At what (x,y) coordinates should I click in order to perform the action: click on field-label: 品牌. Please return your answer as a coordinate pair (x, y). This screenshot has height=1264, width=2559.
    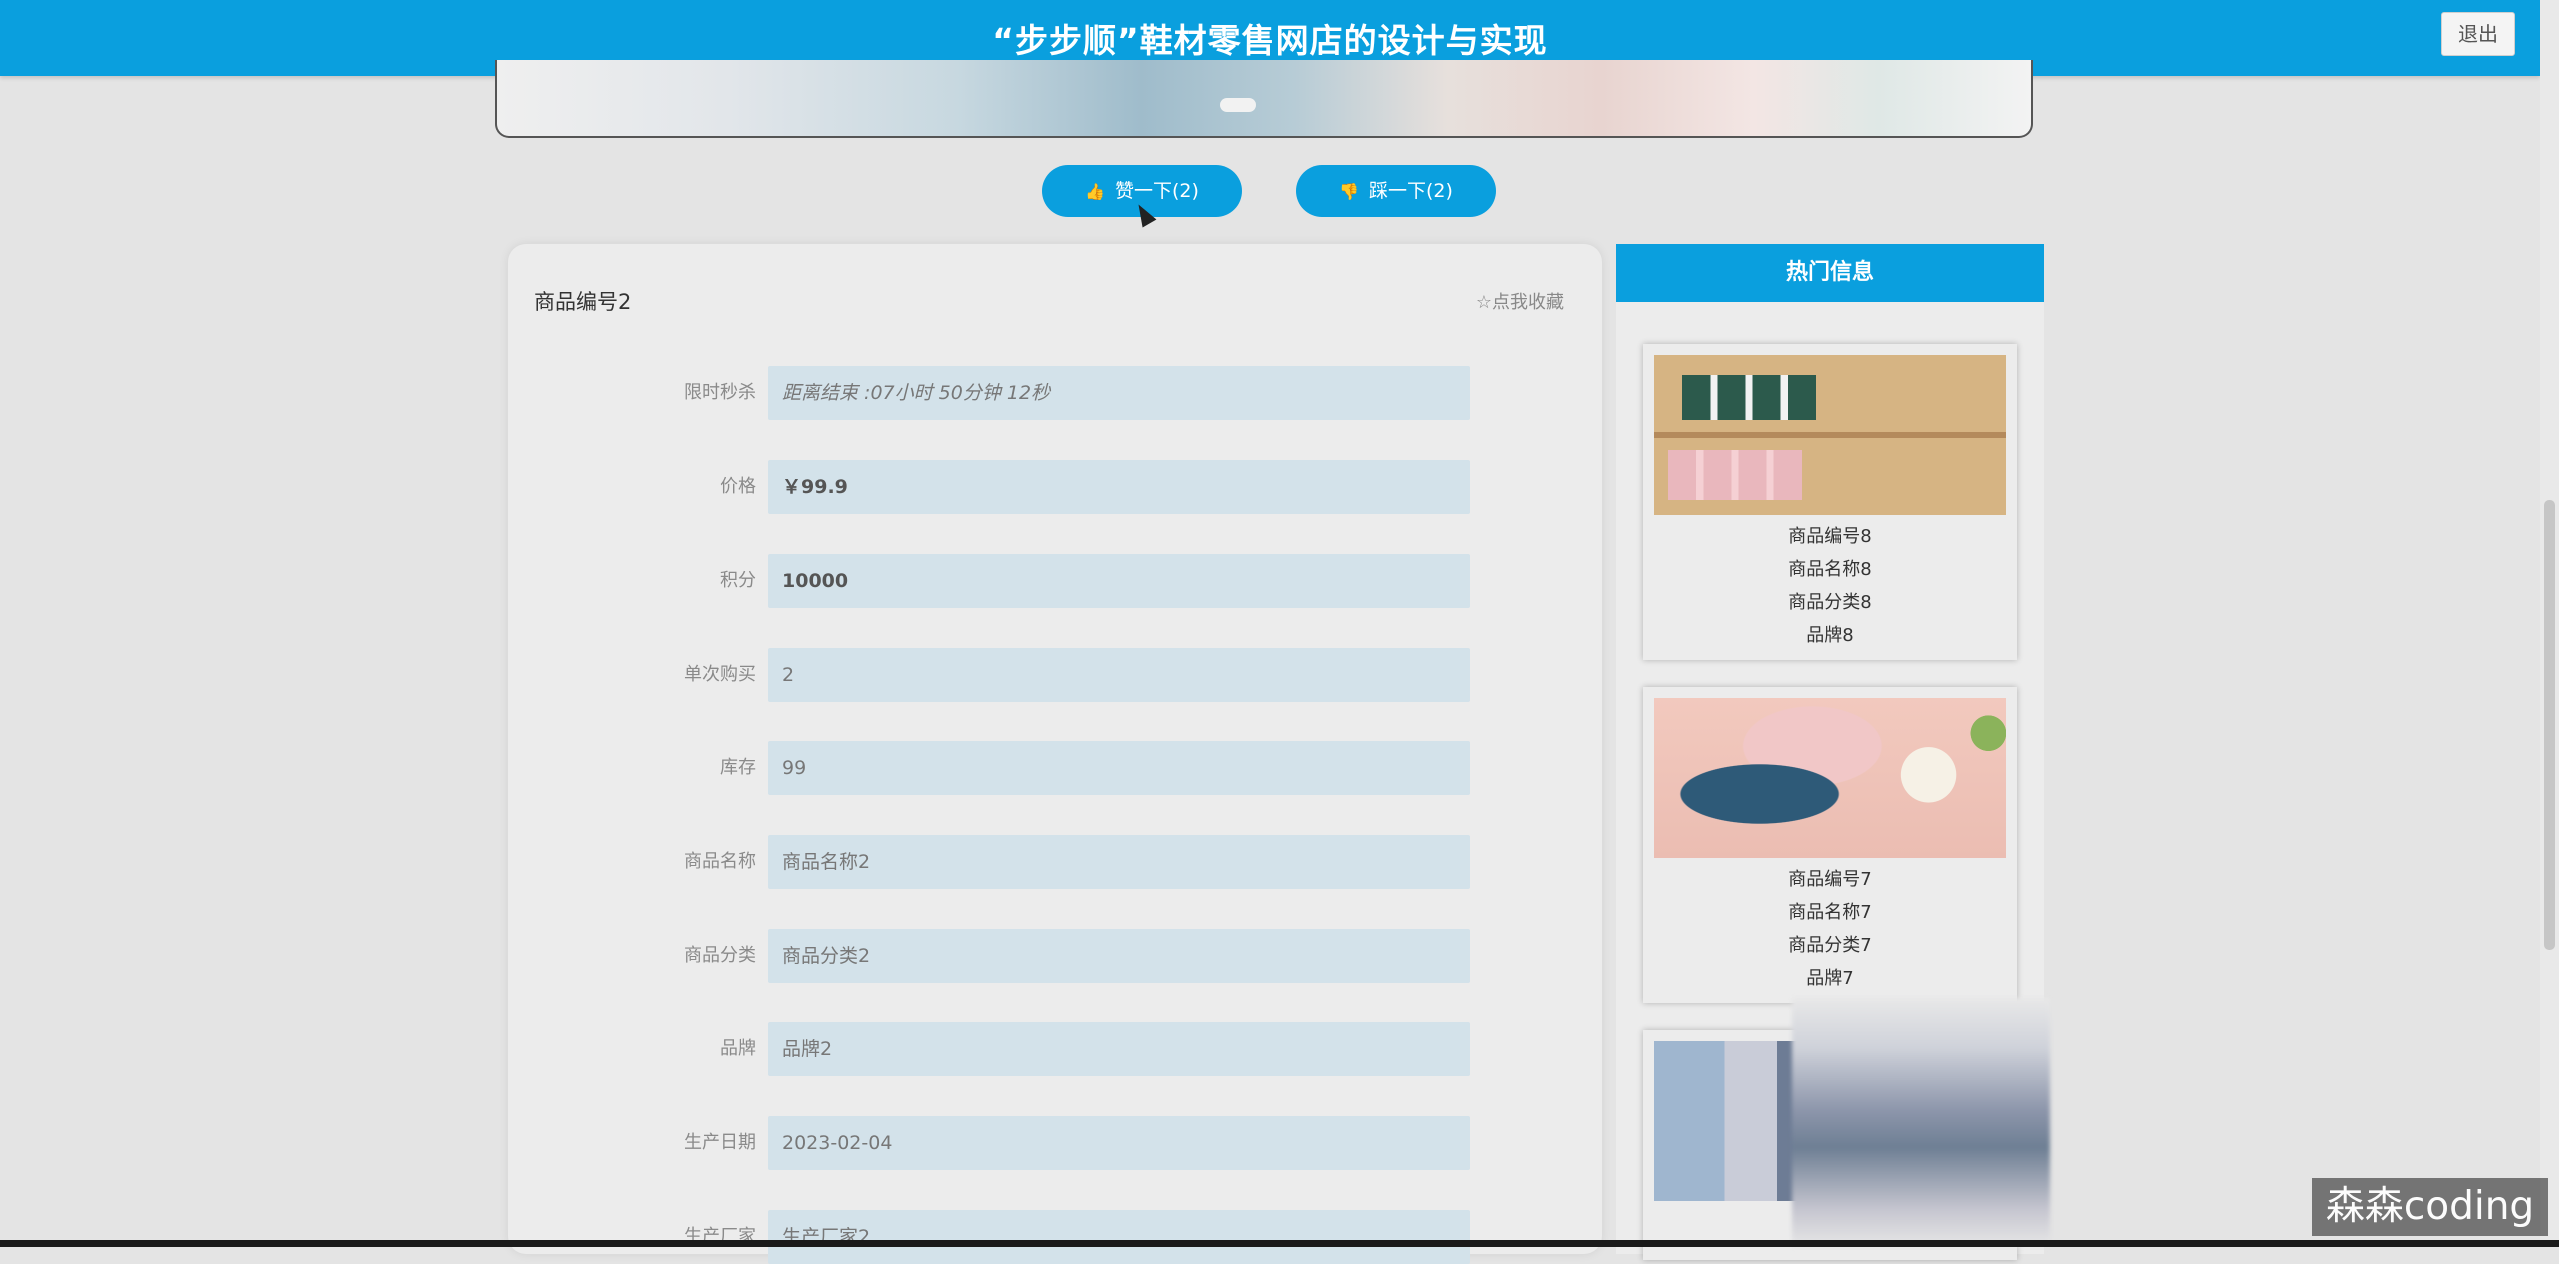
    Looking at the image, I should click on (738, 1048).